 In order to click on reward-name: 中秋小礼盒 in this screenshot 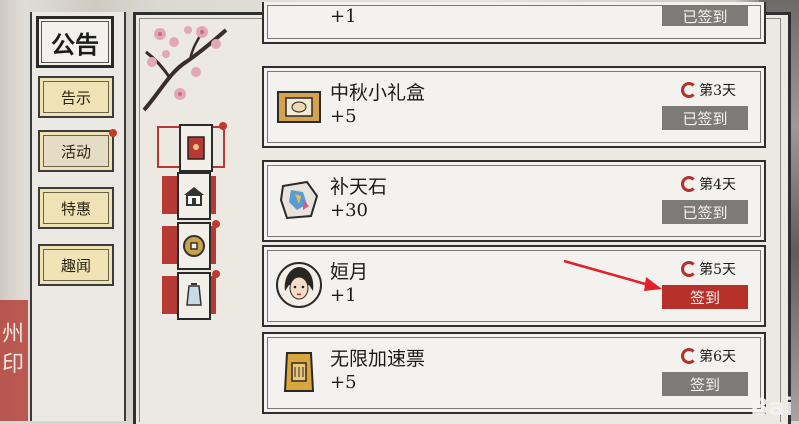, I will do `click(378, 93)`.